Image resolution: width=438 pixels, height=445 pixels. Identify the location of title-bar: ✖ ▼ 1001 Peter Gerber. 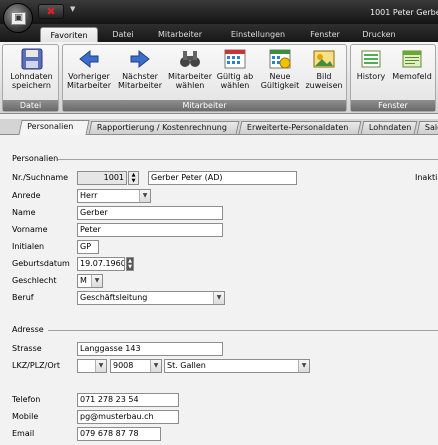
(219, 12).